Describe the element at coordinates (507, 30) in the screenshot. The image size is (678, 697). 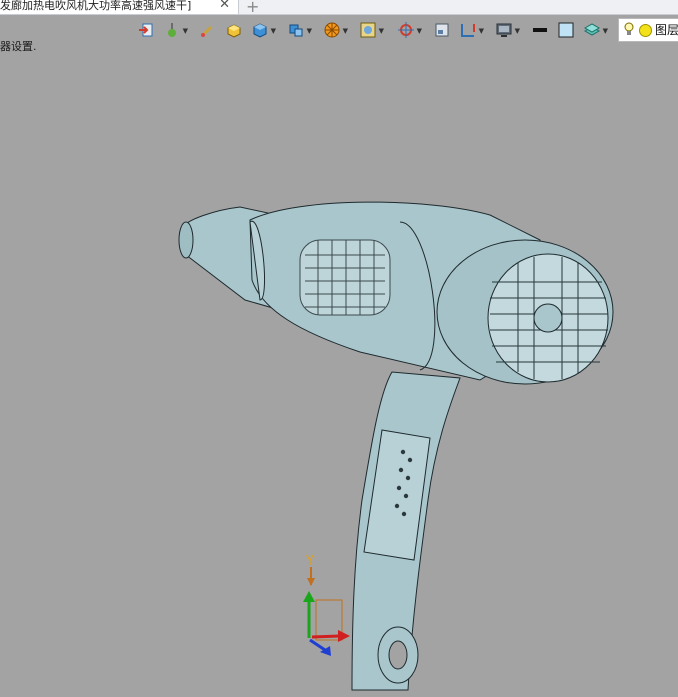
I see `monitor-icon: ▼` at that location.